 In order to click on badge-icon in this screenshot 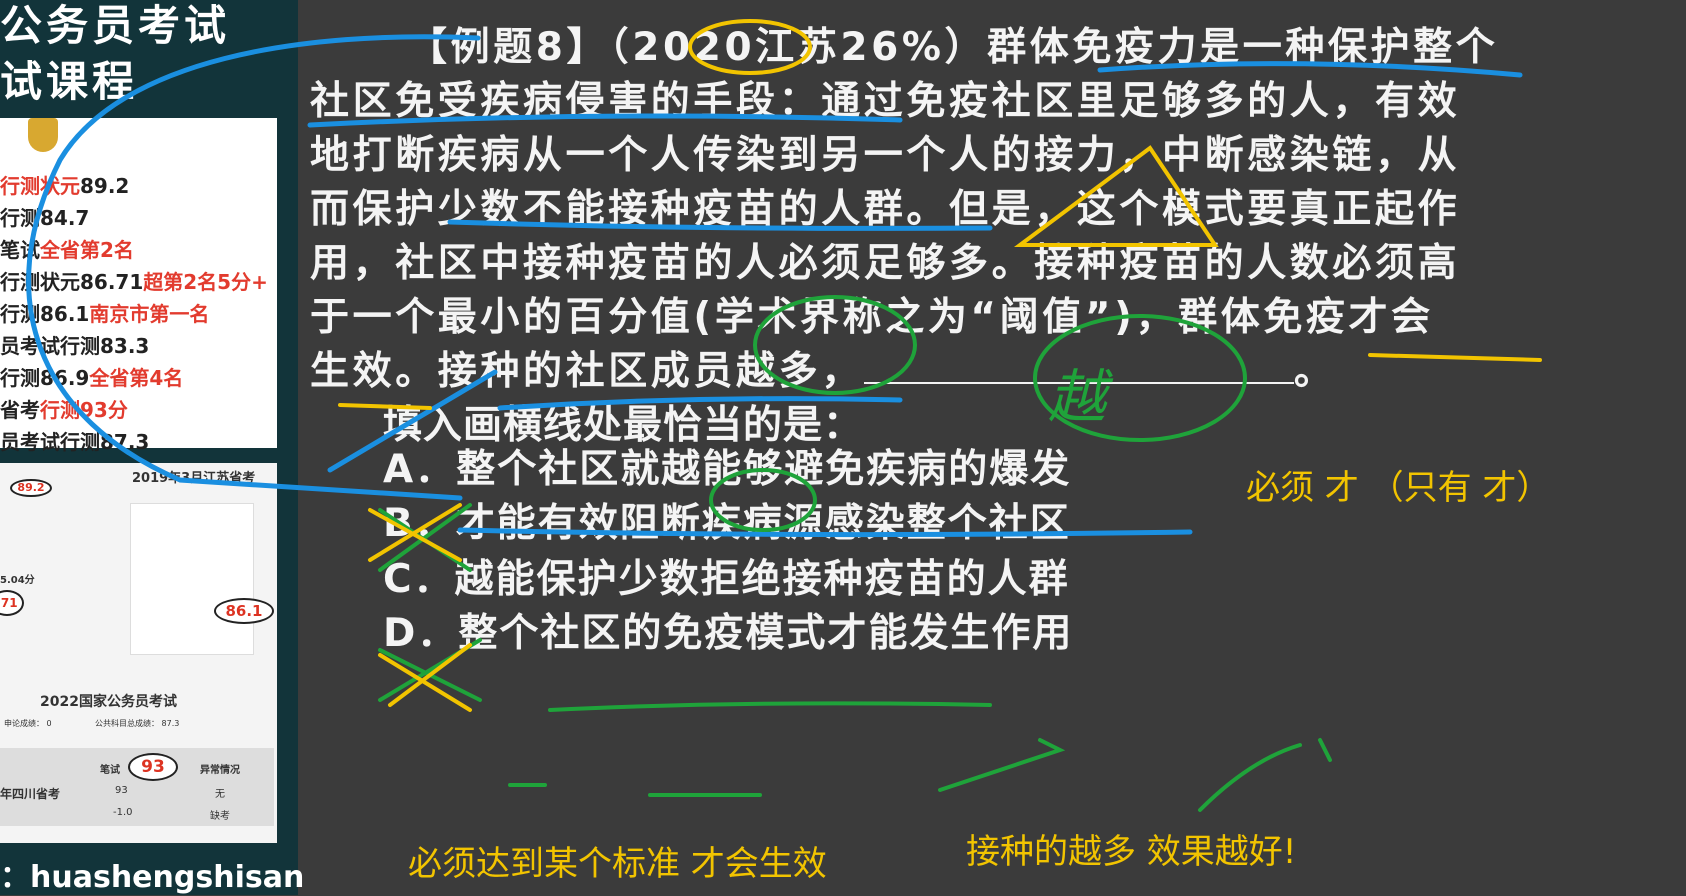, I will do `click(43, 135)`.